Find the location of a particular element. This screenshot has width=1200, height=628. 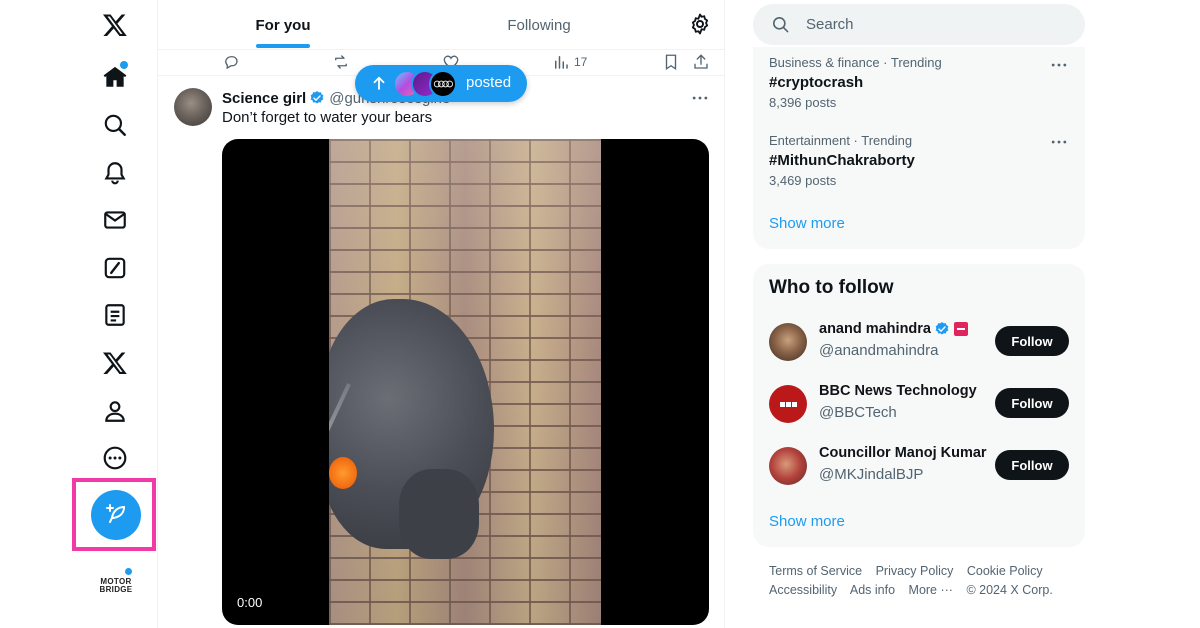

repost-icon is located at coordinates (341, 62).